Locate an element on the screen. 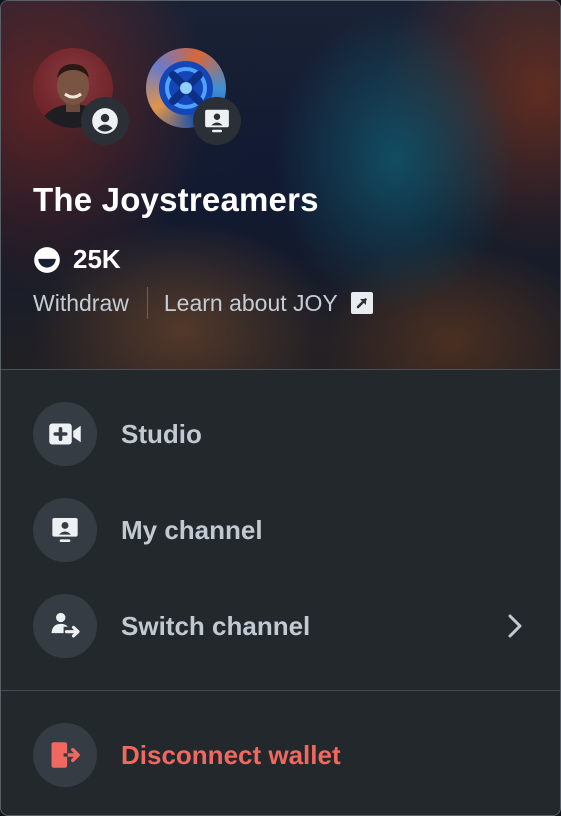  menu-label-my-channel: My channel is located at coordinates (192, 529).